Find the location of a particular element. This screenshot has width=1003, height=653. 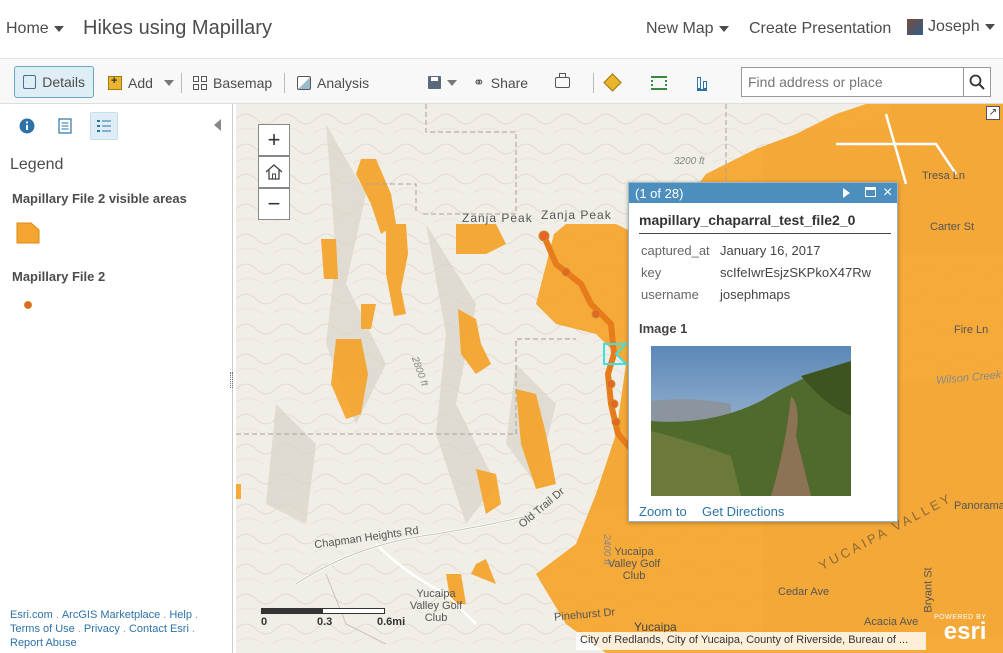

details-button: Details is located at coordinates (54, 82).